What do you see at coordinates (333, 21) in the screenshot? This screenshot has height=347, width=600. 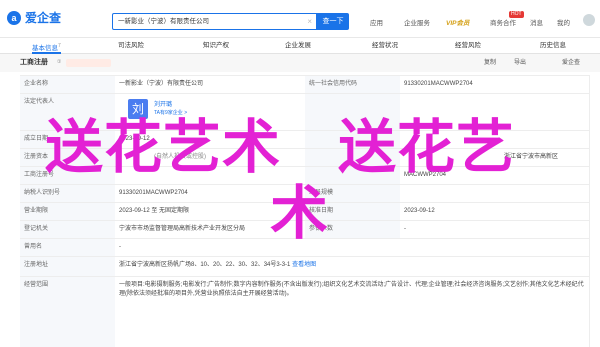 I see `search-button: 查一下` at bounding box center [333, 21].